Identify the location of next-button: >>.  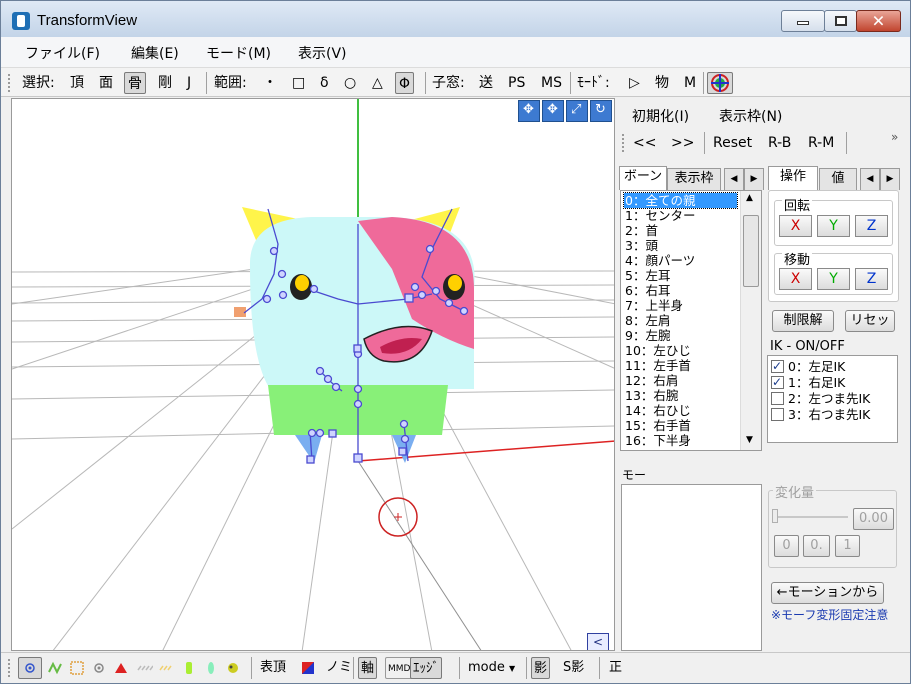
(682, 143).